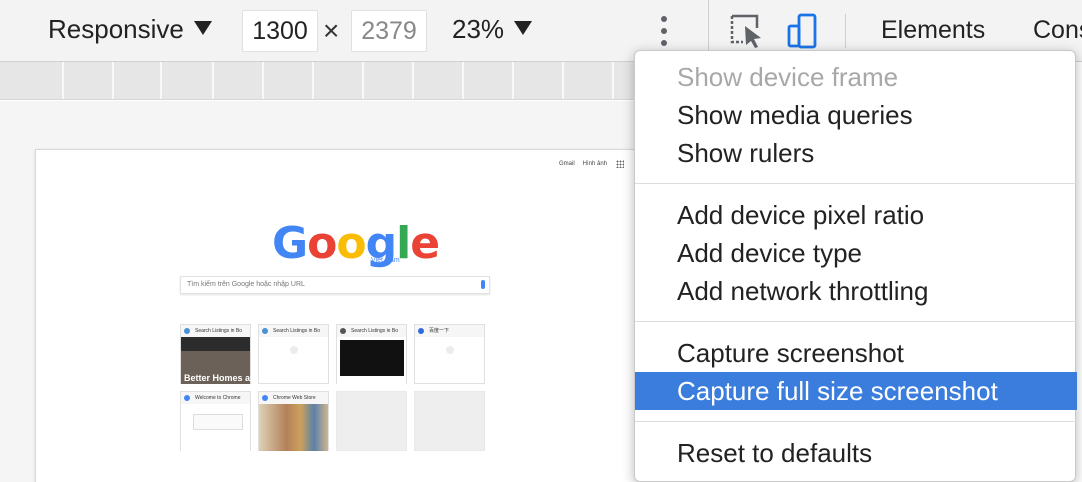 The width and height of the screenshot is (1082, 482). What do you see at coordinates (1057, 30) in the screenshot?
I see `tab-console: Cons` at bounding box center [1057, 30].